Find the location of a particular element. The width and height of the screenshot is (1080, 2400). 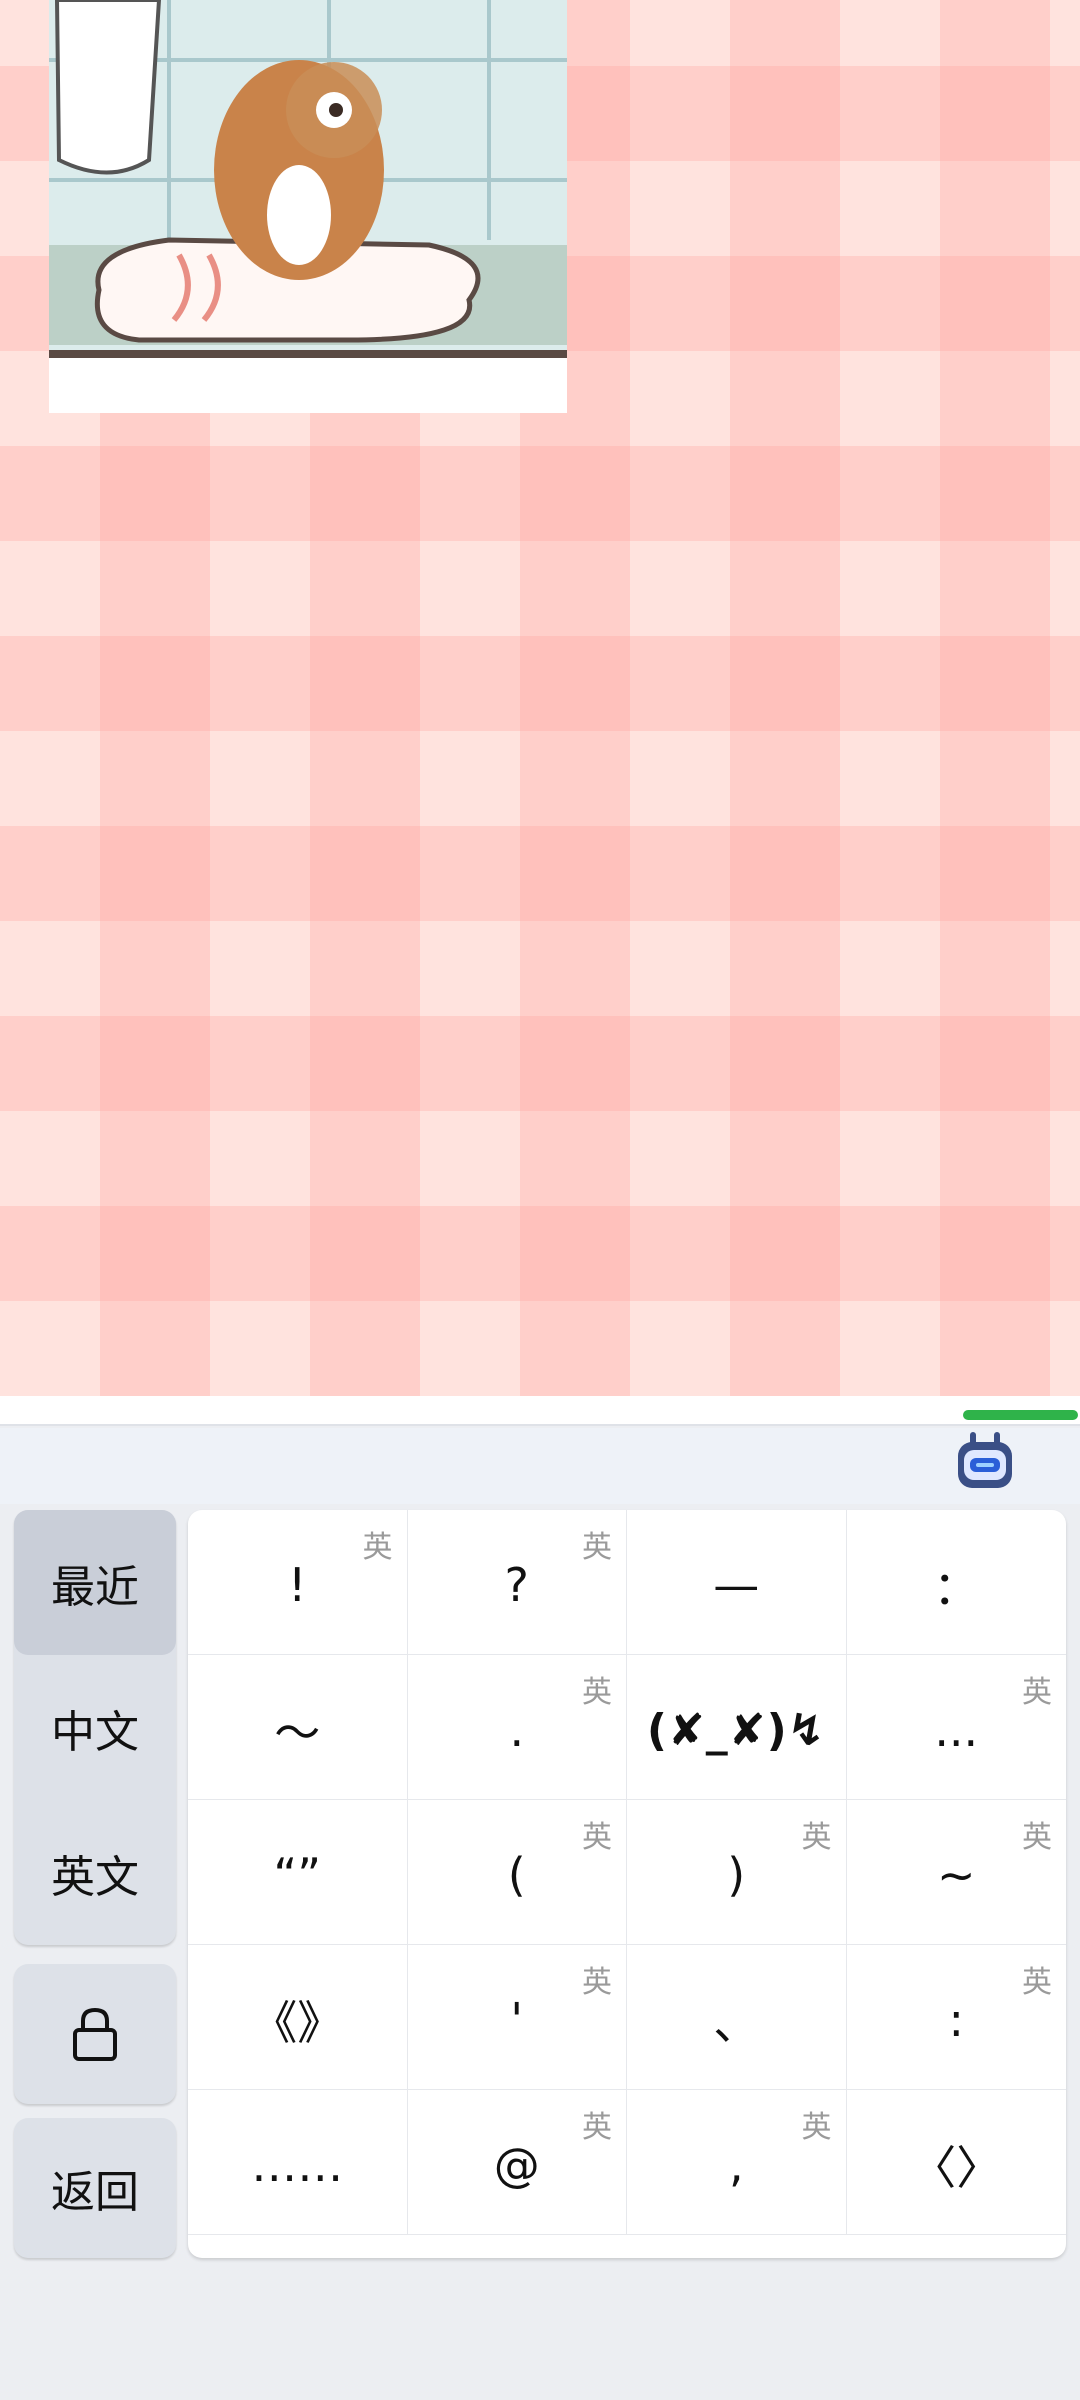

symbol-key-label: ~ is located at coordinates (956, 1875).